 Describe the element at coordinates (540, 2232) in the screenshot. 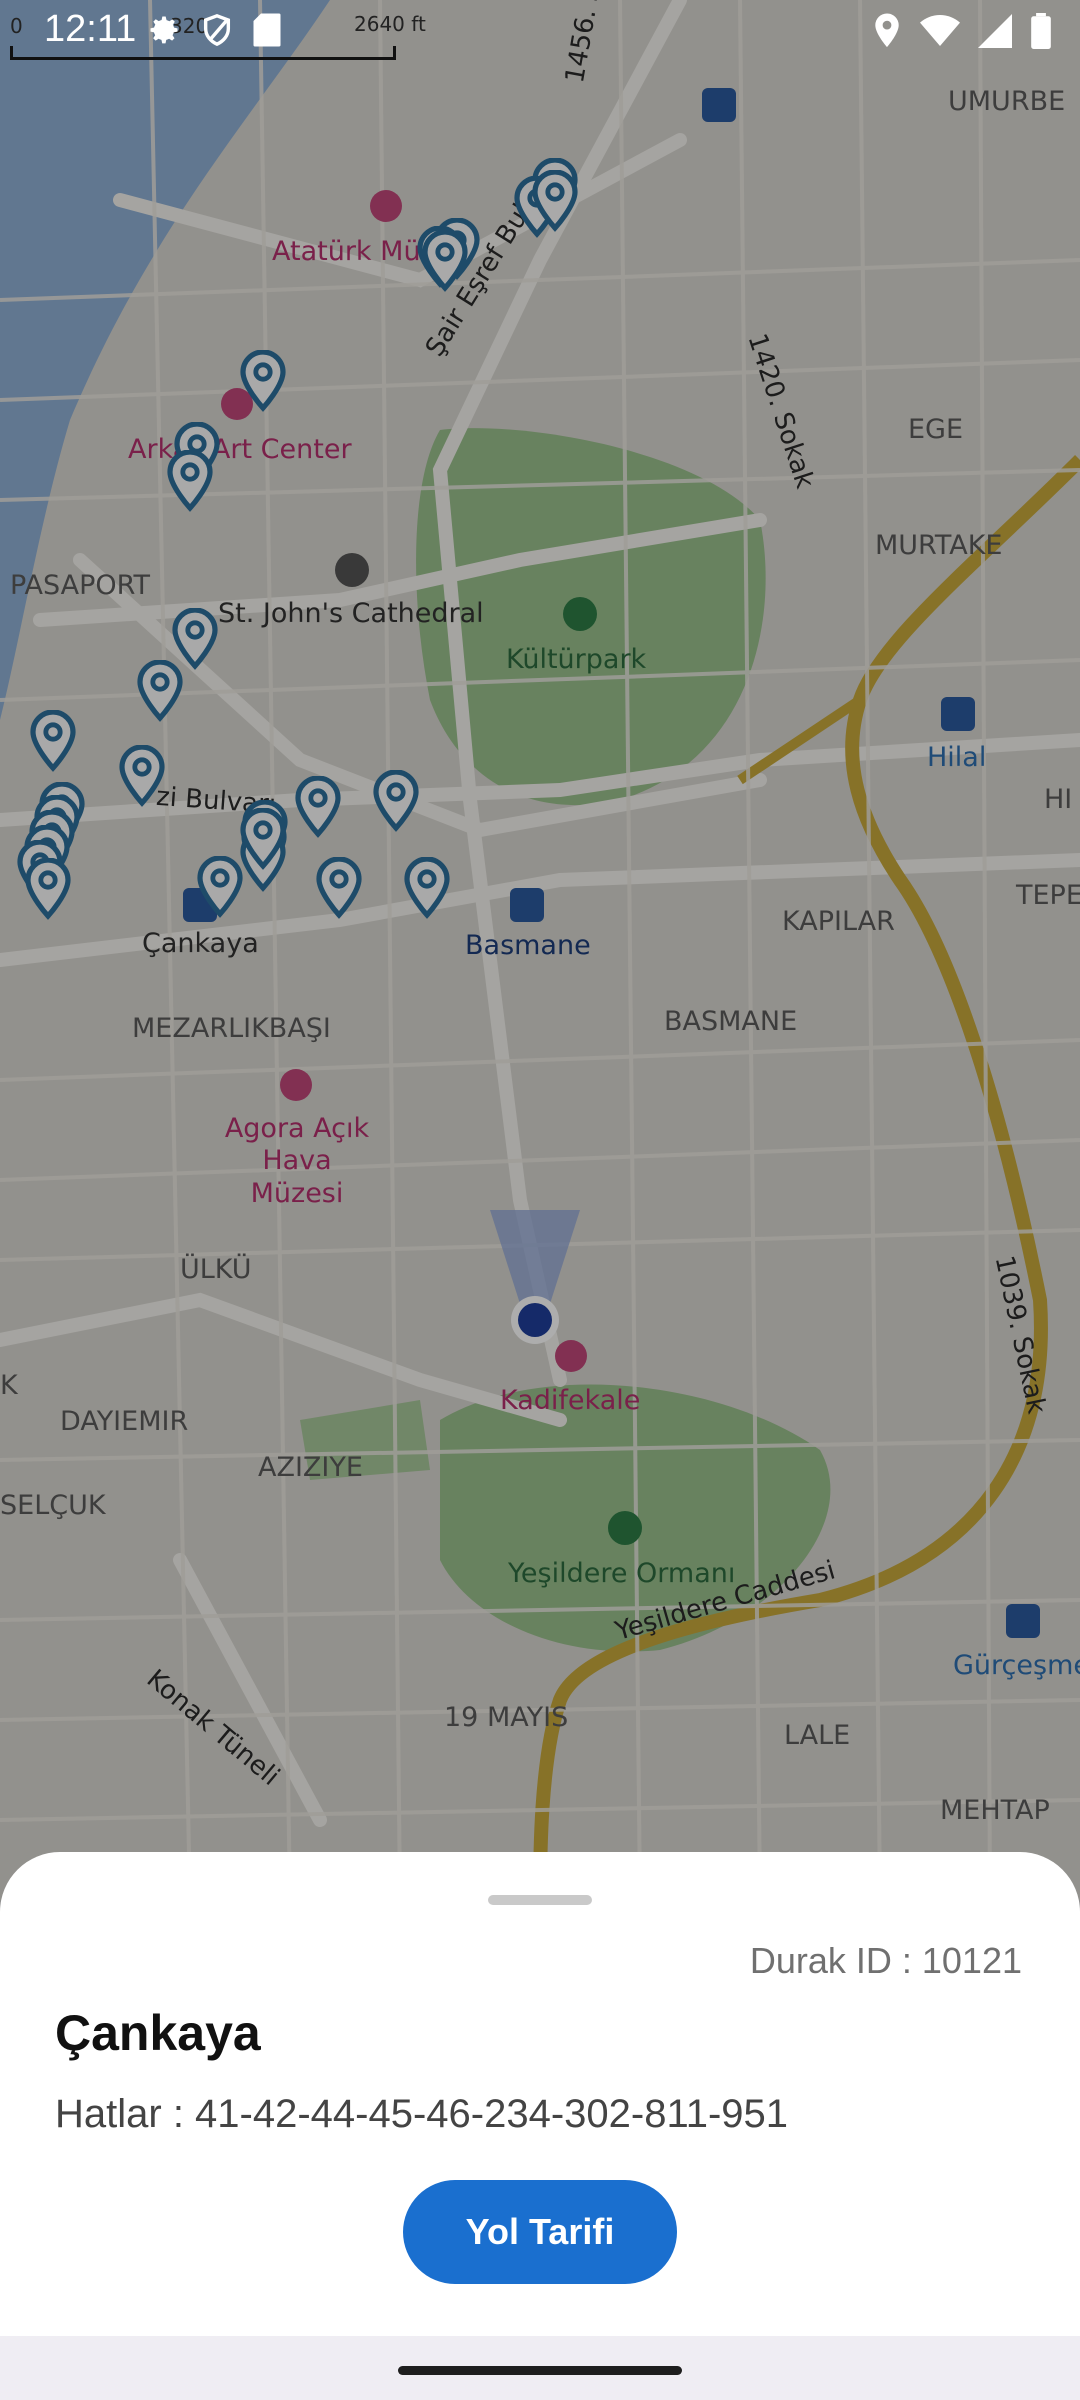

I see `directions-button: Yol Tarifi` at that location.